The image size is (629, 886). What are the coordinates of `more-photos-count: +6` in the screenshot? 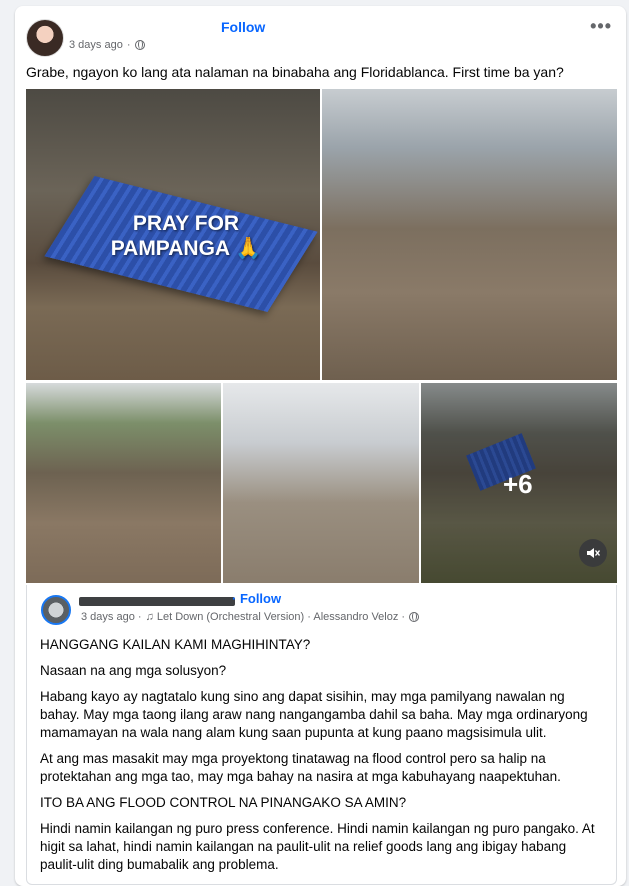 It's located at (518, 484).